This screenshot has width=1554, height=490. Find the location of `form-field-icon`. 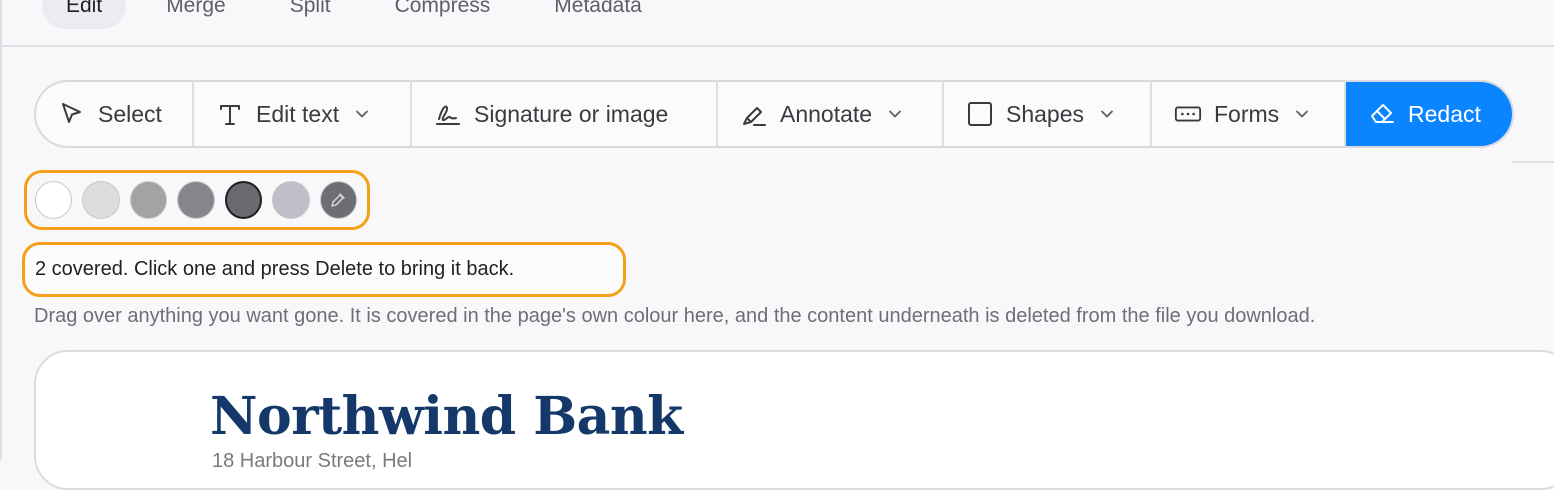

form-field-icon is located at coordinates (1188, 114).